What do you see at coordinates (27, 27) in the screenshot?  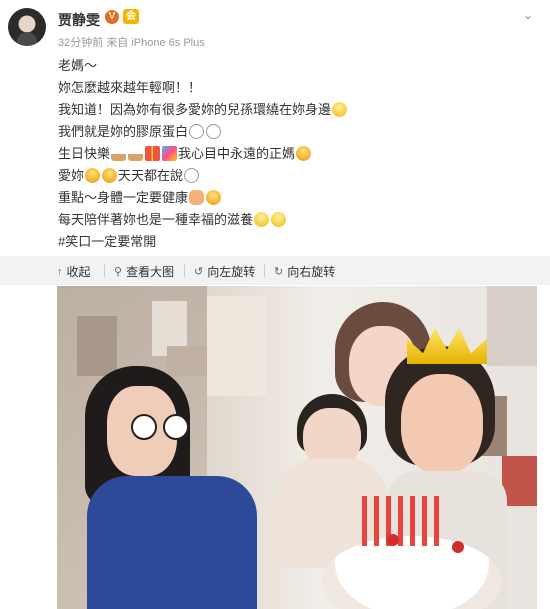 I see `avatar` at bounding box center [27, 27].